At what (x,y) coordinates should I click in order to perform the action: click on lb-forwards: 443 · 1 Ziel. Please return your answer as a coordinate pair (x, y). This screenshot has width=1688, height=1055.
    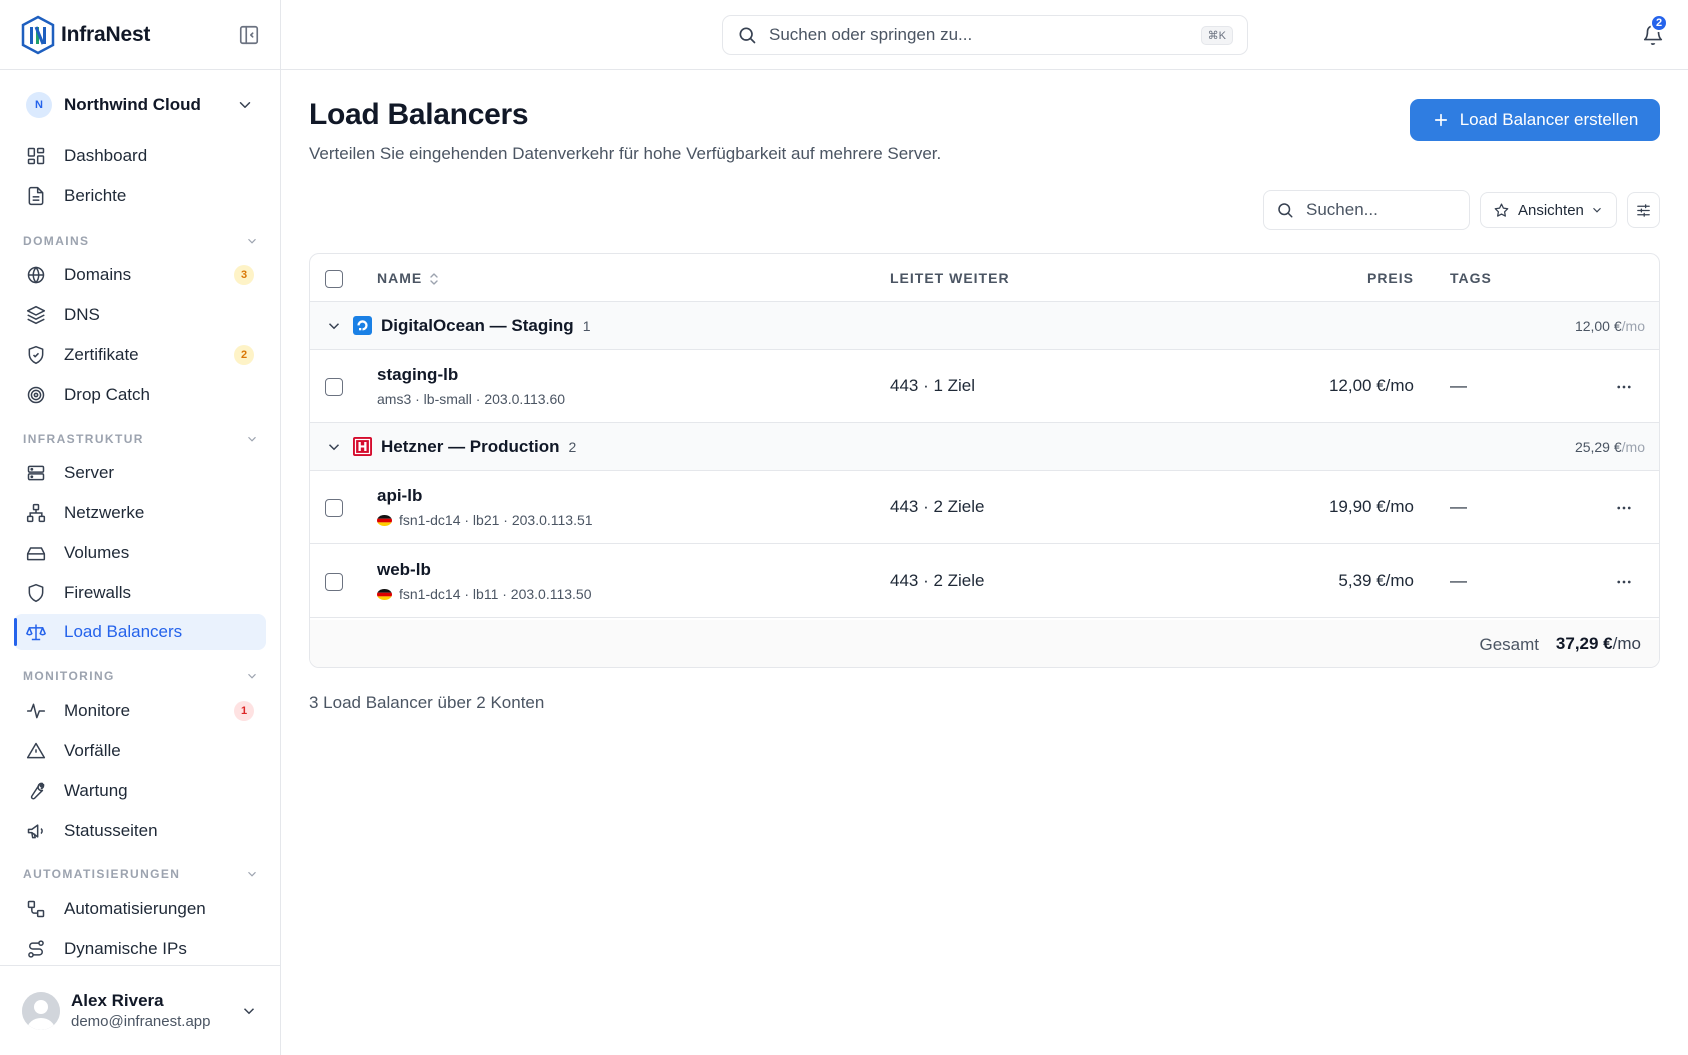
    Looking at the image, I should click on (933, 385).